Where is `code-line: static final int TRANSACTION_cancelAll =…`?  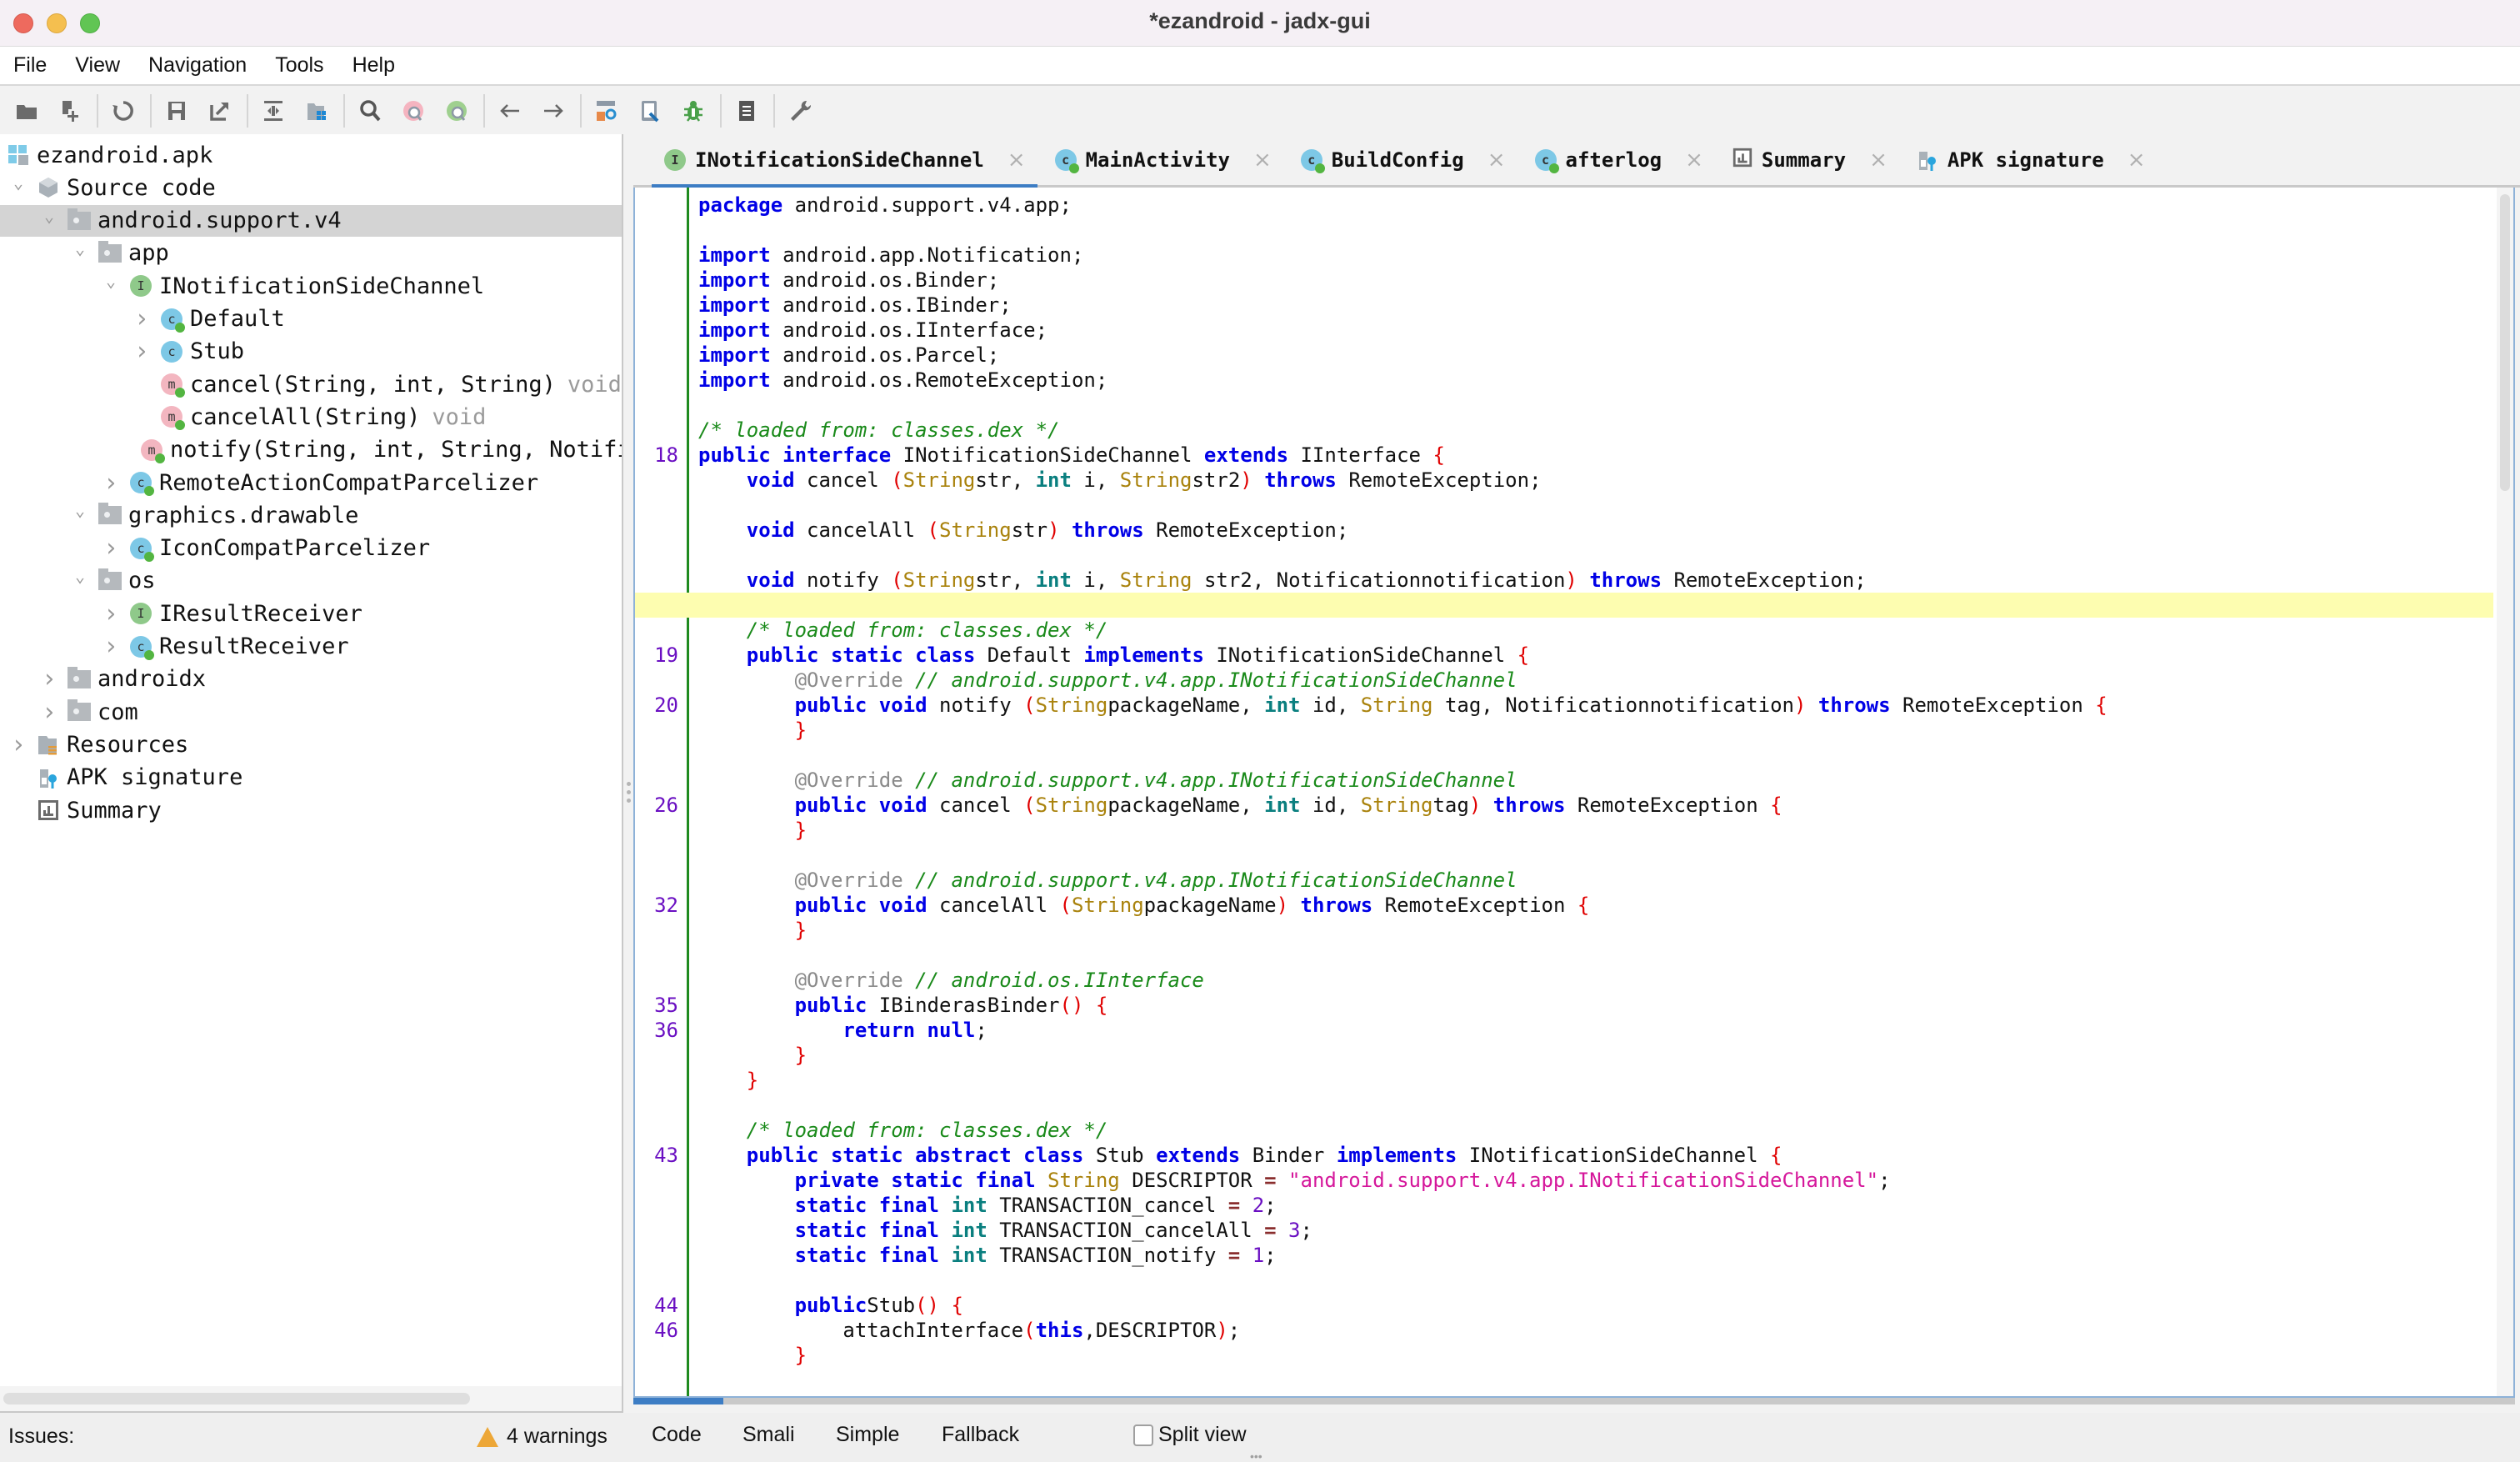 code-line: static final int TRANSACTION_cancelAll =… is located at coordinates (1564, 1230).